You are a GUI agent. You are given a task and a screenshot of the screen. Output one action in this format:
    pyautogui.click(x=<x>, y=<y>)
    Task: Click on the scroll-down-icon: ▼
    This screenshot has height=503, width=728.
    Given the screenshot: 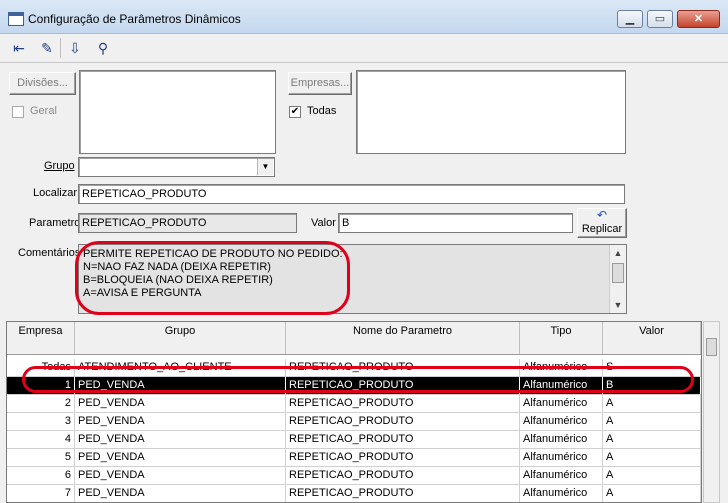 What is the action you would take?
    pyautogui.click(x=618, y=305)
    